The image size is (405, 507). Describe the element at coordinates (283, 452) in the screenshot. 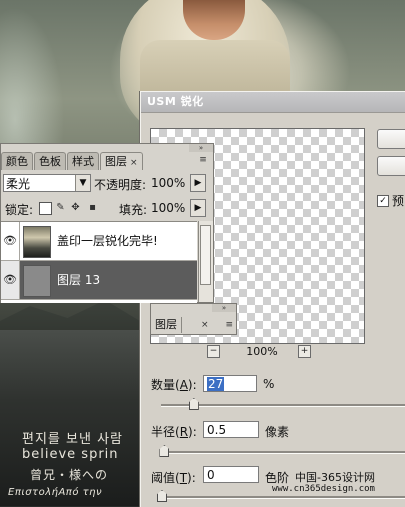

I see `radius-slider` at that location.